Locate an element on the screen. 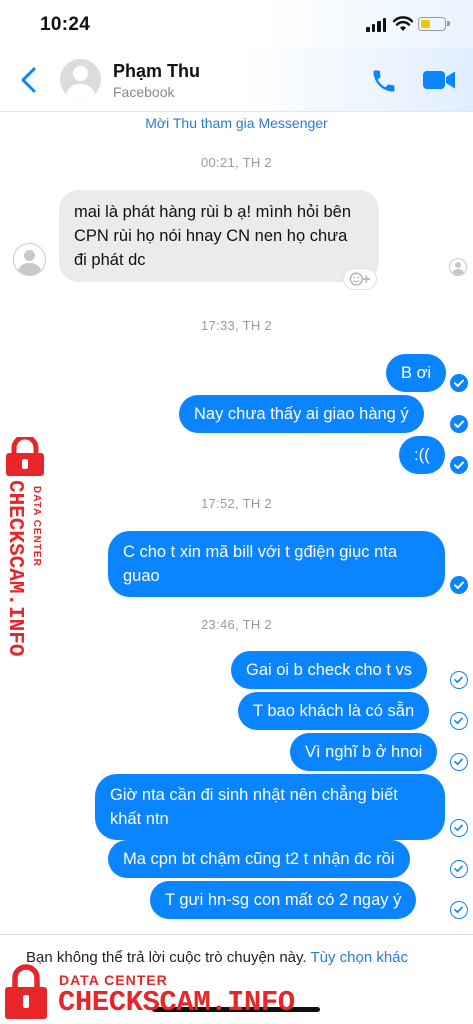 This screenshot has height=1024, width=473. contact-source: Facebook is located at coordinates (144, 92).